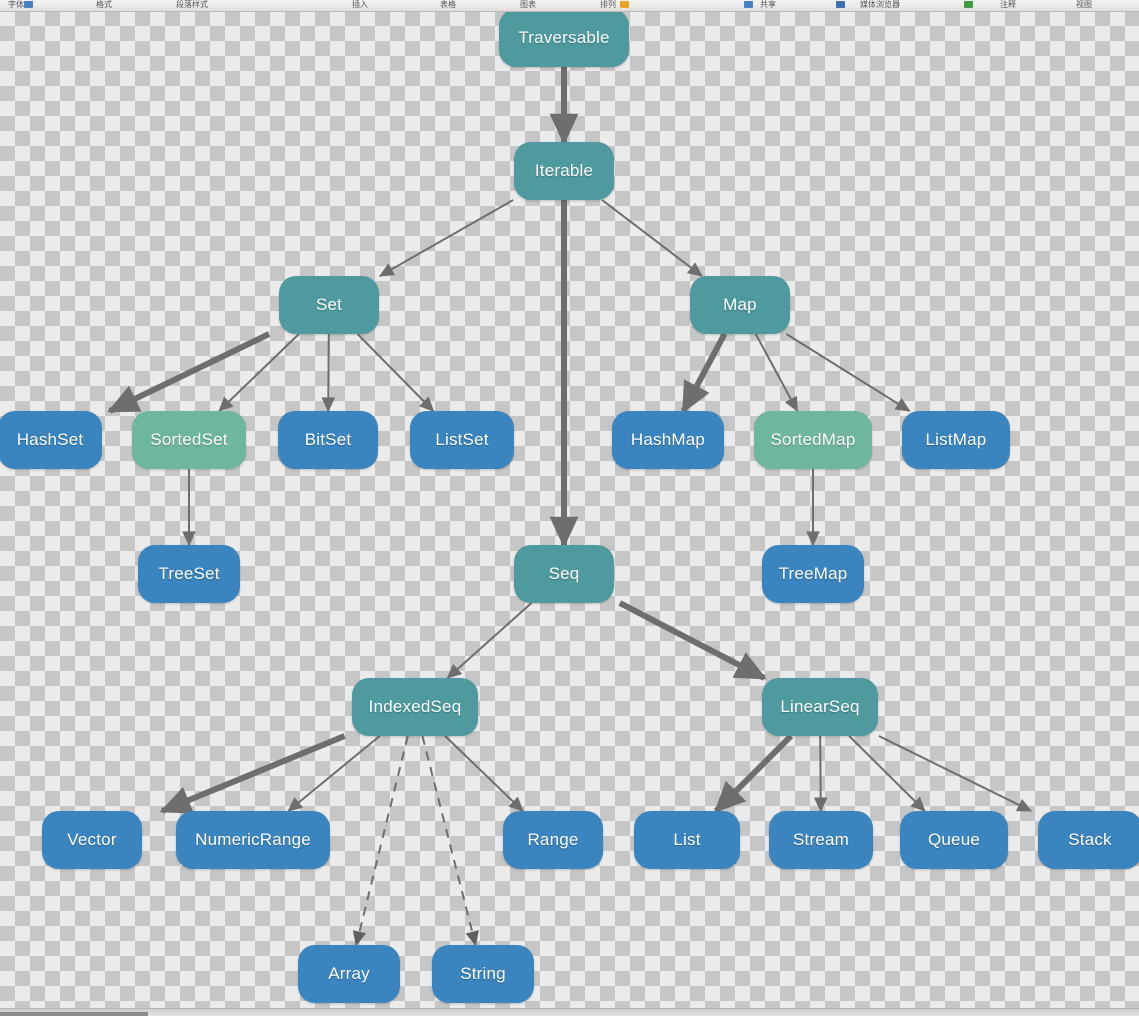 Image resolution: width=1139 pixels, height=1016 pixels. I want to click on toolbar-label-0: 字体, so click(16, 4).